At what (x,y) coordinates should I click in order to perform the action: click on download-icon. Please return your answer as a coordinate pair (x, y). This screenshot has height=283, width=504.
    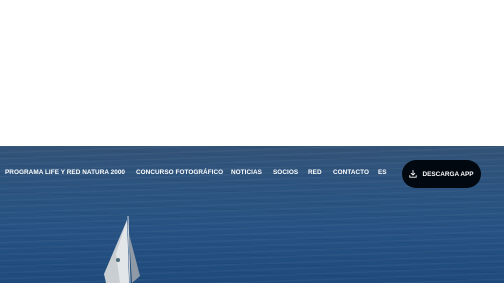
    Looking at the image, I should click on (413, 174).